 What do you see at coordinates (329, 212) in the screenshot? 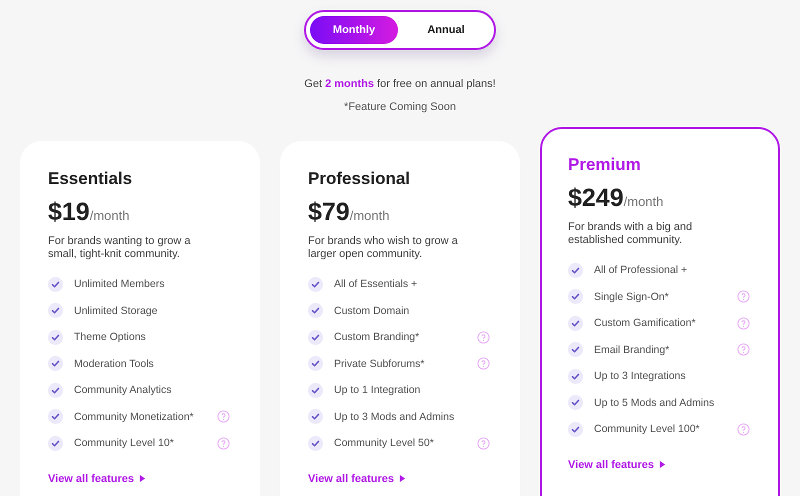
I see `plan-price: $79` at bounding box center [329, 212].